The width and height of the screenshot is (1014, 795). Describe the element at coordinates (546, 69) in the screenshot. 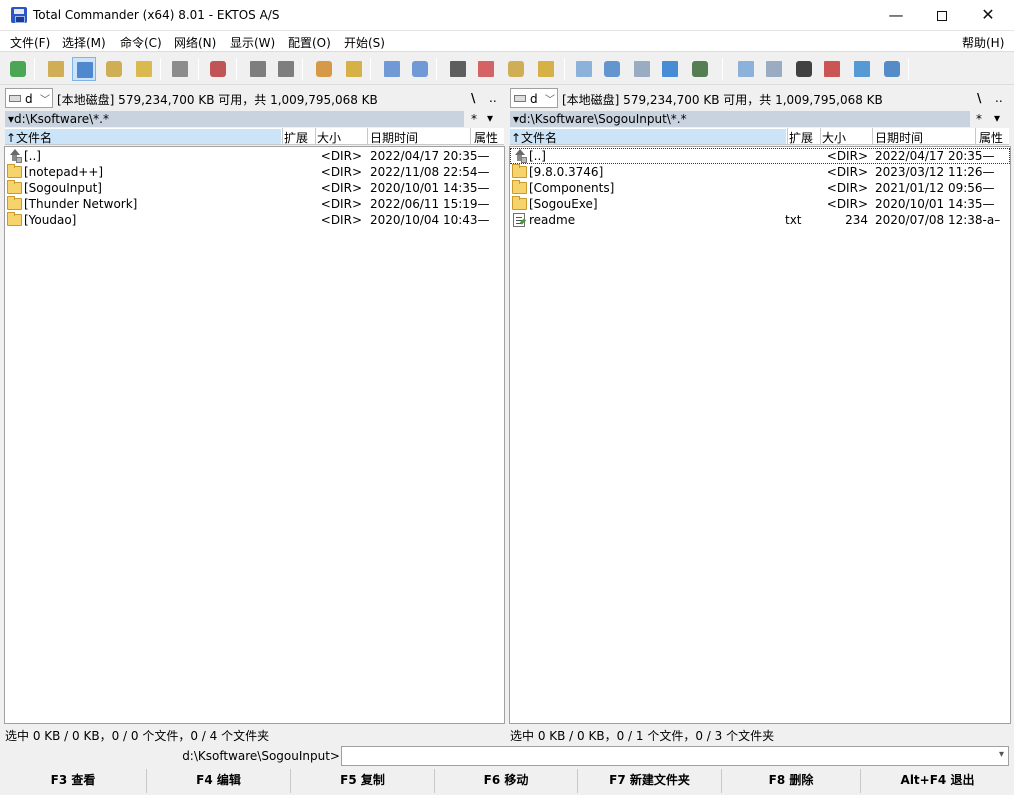

I see `copy-names-button` at that location.